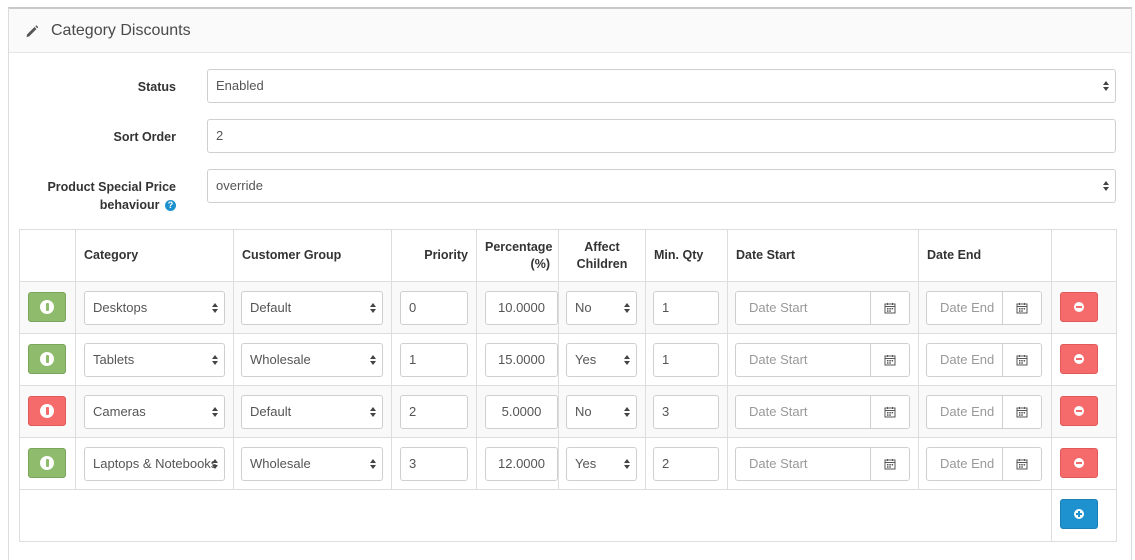 This screenshot has height=560, width=1135. Describe the element at coordinates (434, 464) in the screenshot. I see `priority-input: 3` at that location.